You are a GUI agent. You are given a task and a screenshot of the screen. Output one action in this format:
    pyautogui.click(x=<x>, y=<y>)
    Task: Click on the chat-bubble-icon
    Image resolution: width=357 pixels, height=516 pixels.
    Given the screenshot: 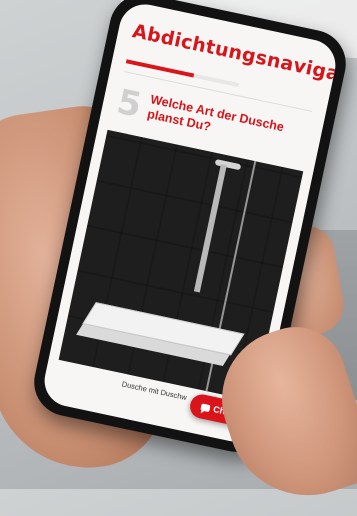 What is the action you would take?
    pyautogui.click(x=205, y=407)
    